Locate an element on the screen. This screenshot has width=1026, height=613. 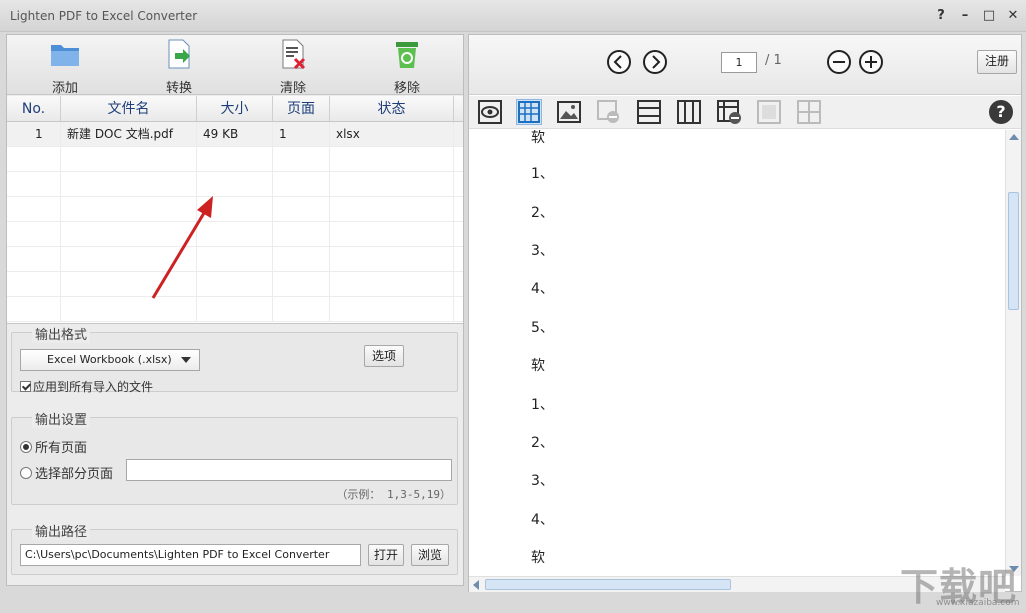
chevron-right-icon is located at coordinates (656, 62).